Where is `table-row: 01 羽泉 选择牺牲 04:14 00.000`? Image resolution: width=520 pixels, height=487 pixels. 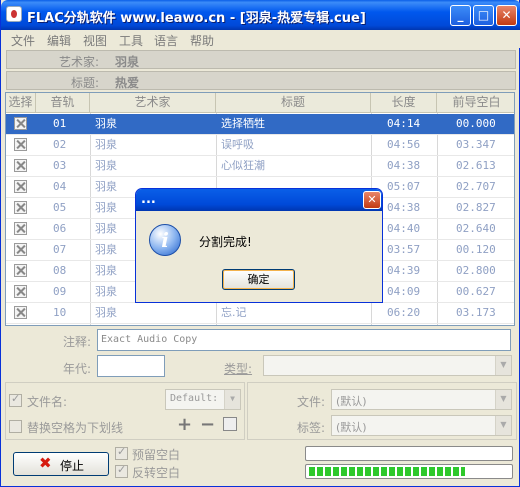
table-row: 01 羽泉 选择牺牲 04:14 00.000 is located at coordinates (260, 124).